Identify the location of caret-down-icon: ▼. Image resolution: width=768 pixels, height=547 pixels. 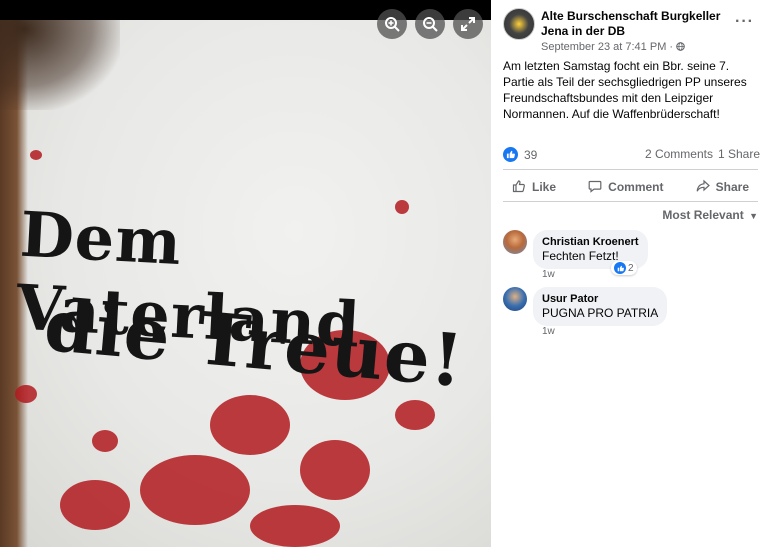
(753, 216).